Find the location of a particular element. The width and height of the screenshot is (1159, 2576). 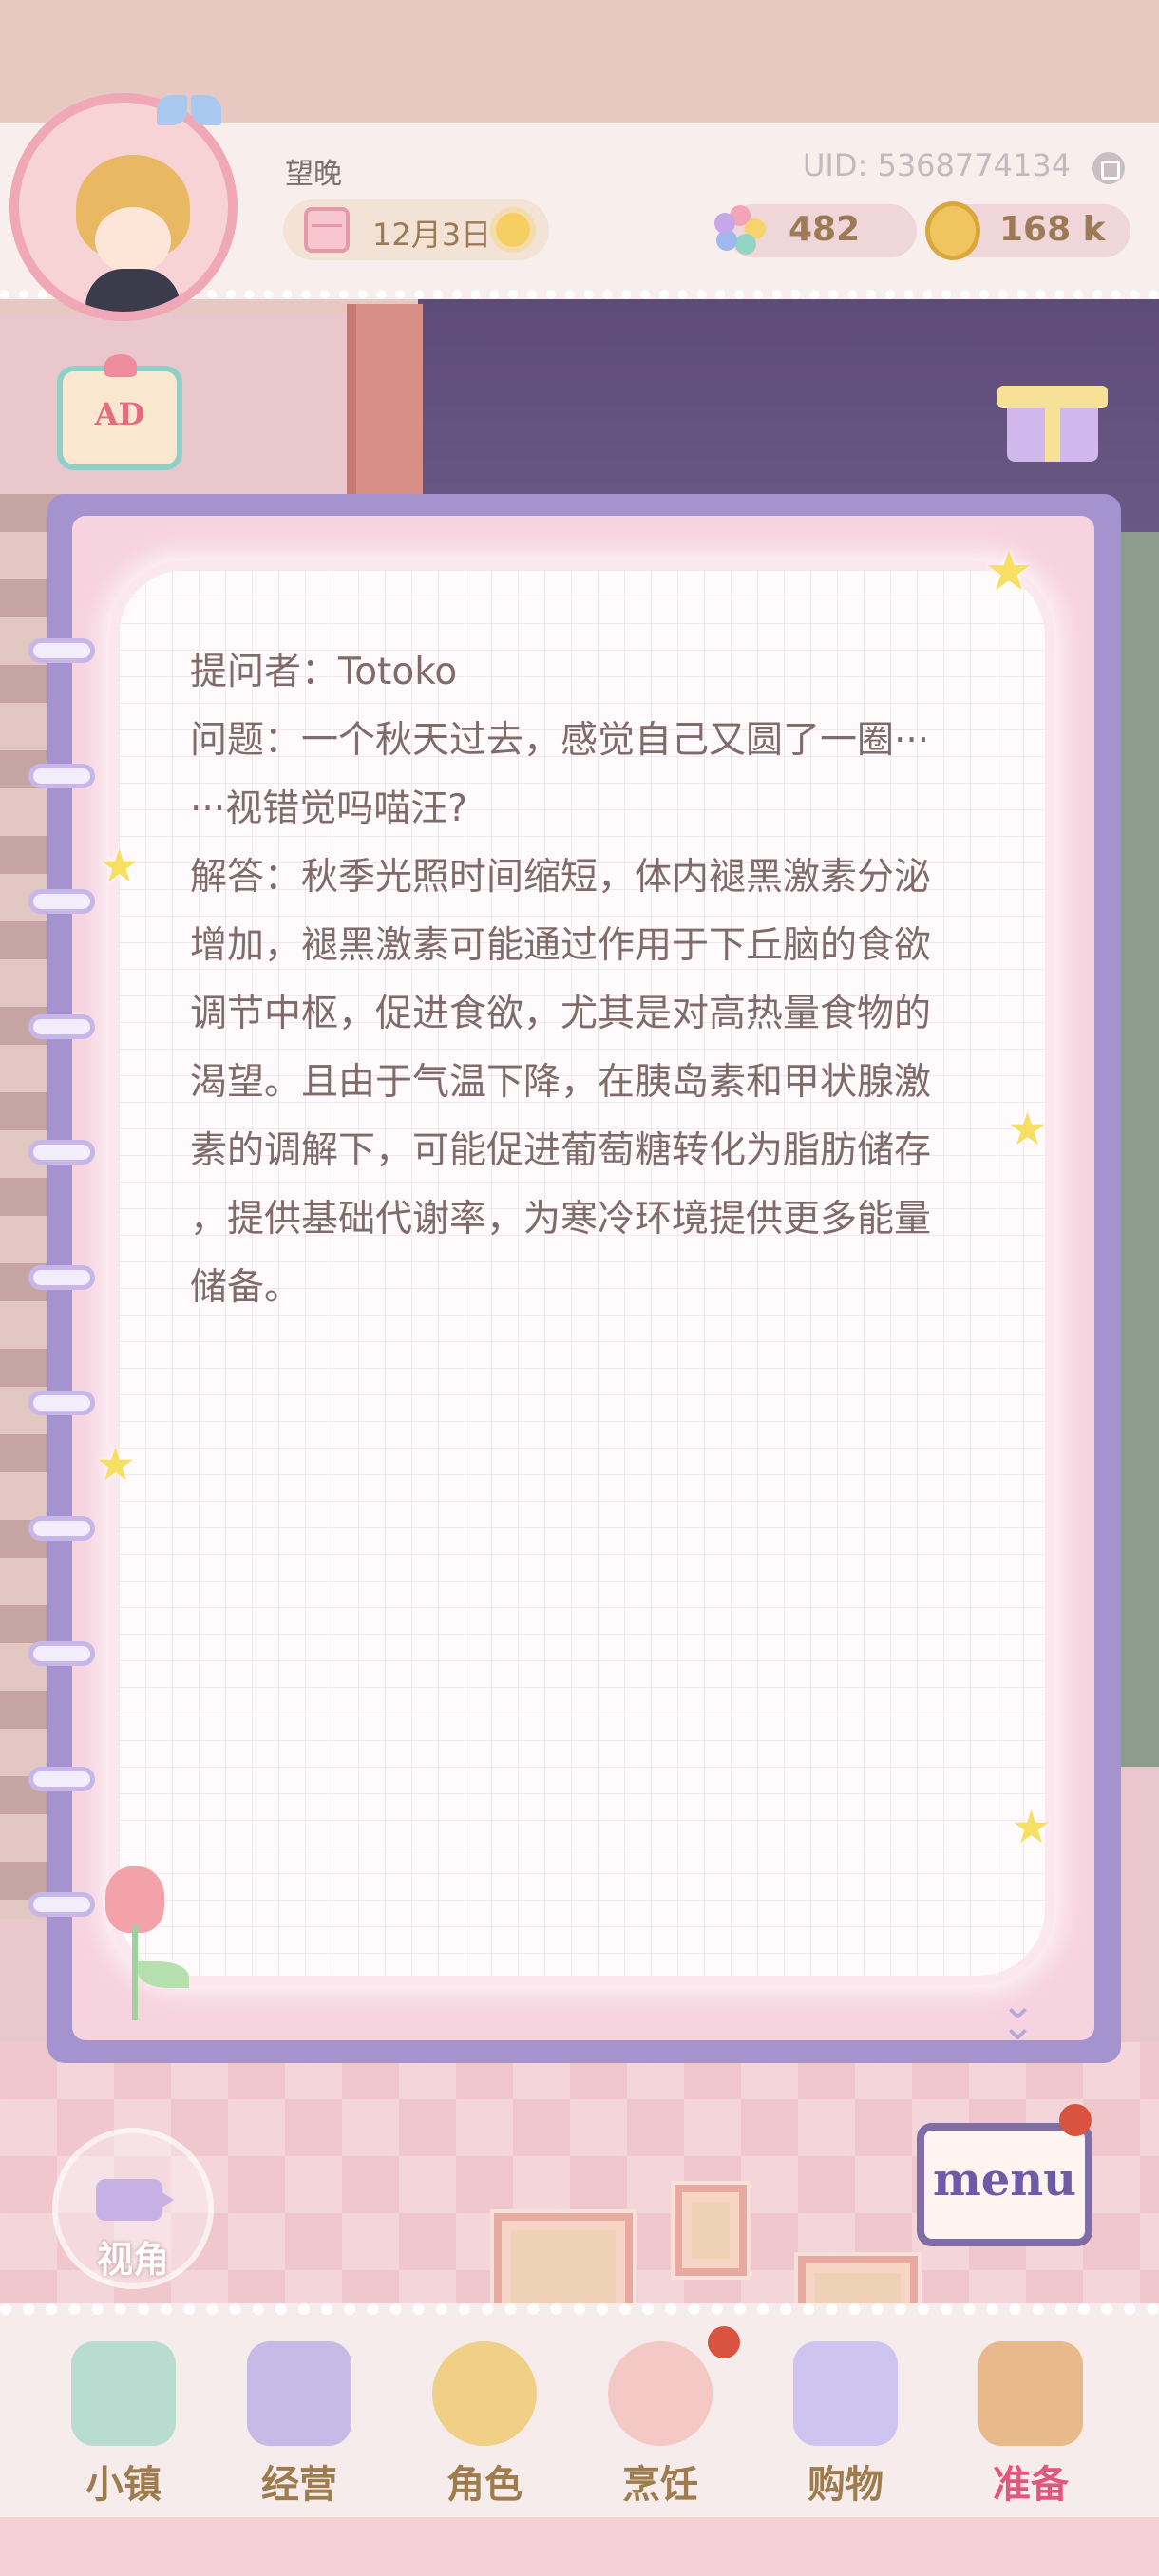

sun-weather-icon is located at coordinates (513, 230).